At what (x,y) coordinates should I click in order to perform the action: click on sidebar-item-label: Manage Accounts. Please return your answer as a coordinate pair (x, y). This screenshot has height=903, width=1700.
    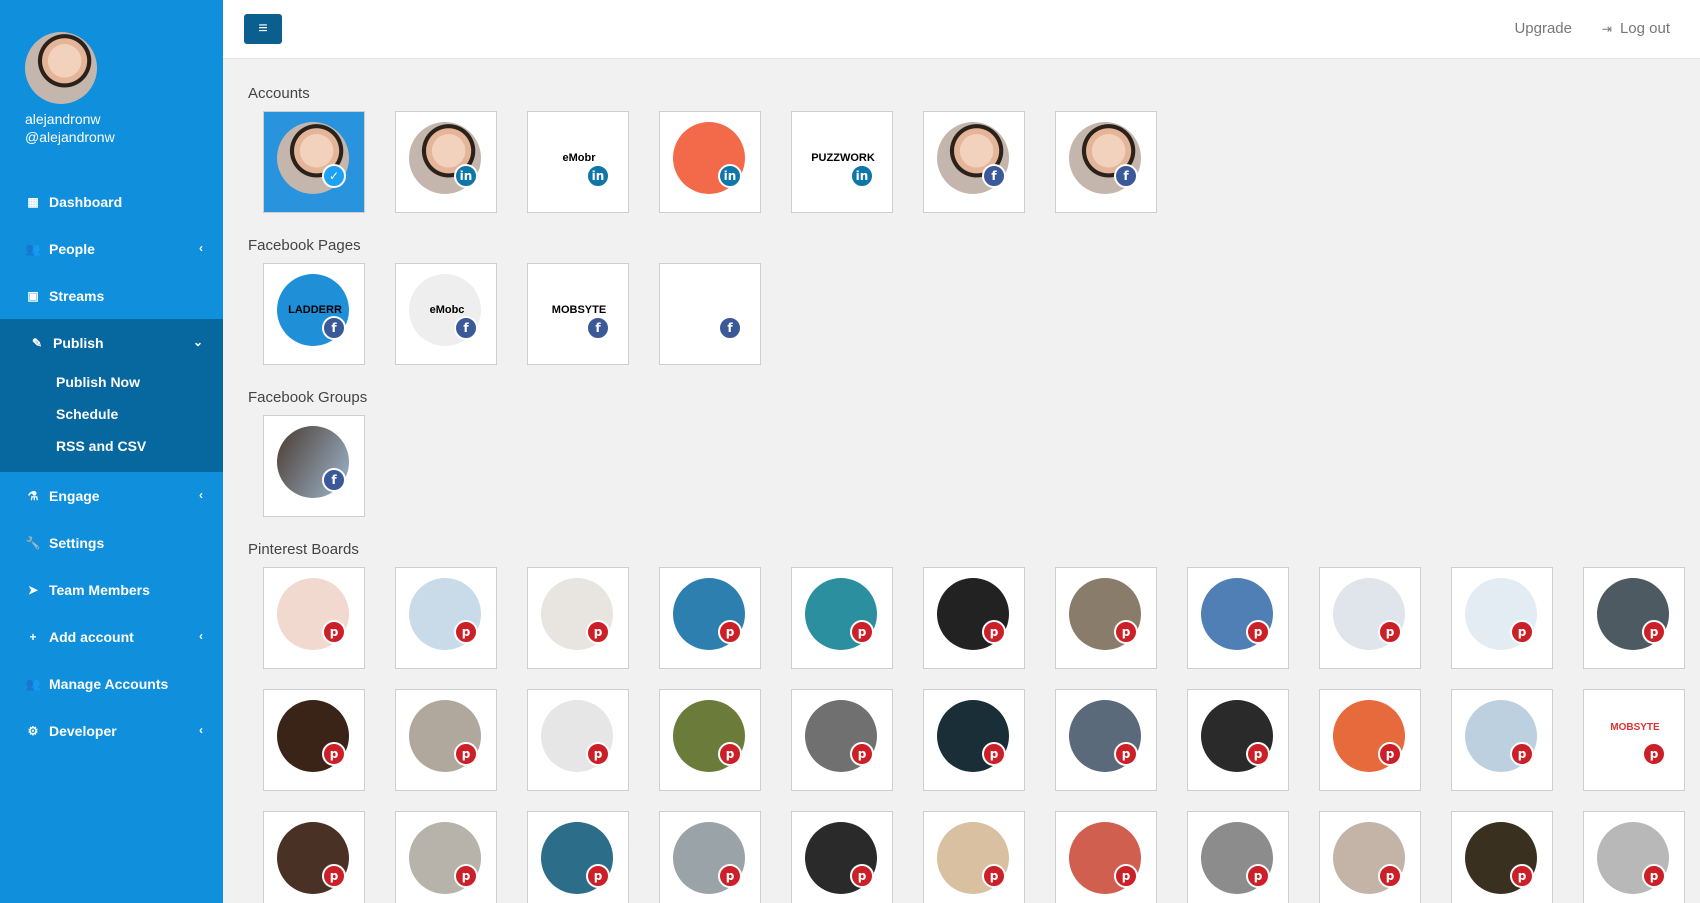
    Looking at the image, I should click on (109, 683).